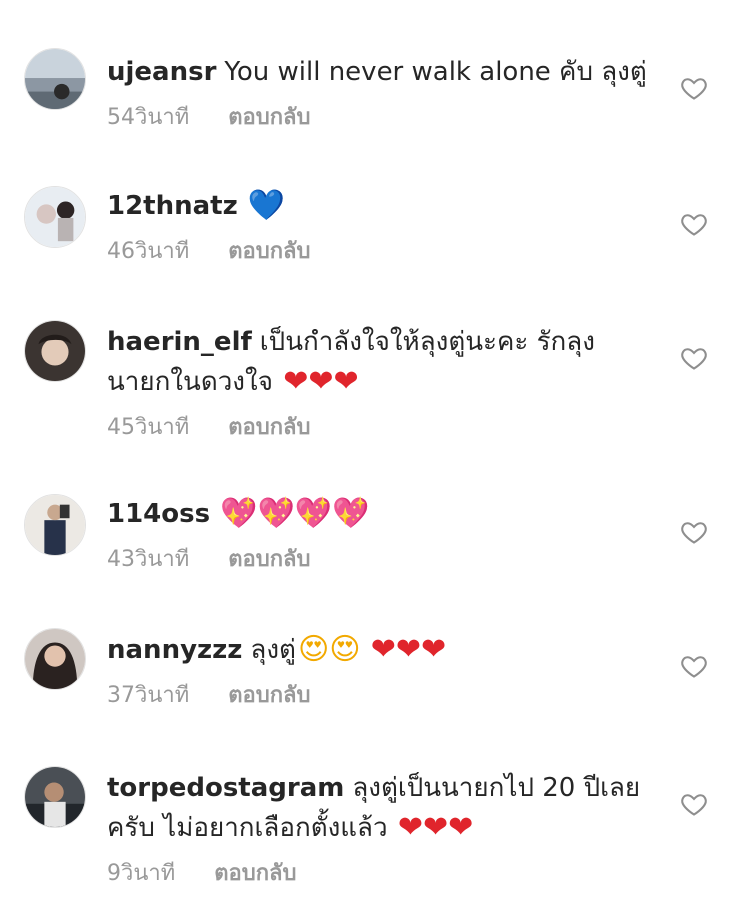  Describe the element at coordinates (329, 649) in the screenshot. I see `heart-eyes-emoji: 😍😍` at that location.